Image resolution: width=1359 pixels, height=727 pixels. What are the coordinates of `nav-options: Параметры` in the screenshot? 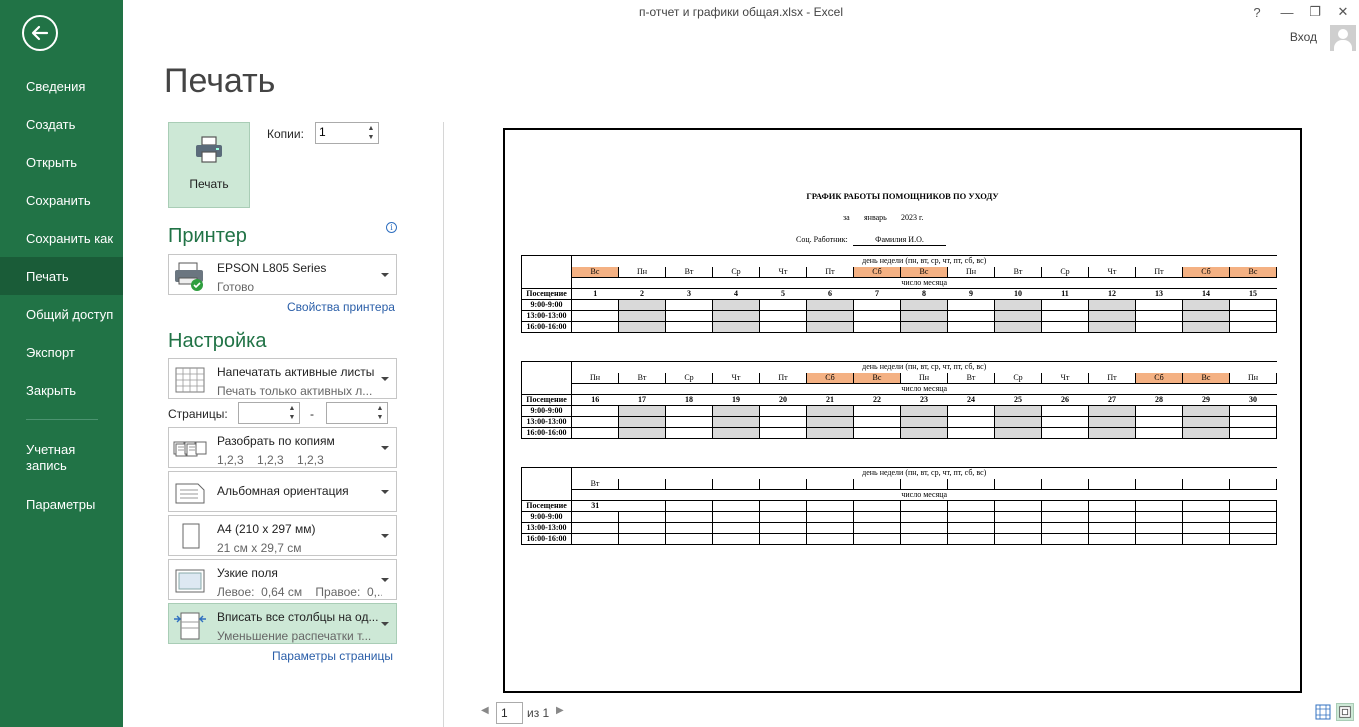 It's located at (61, 504).